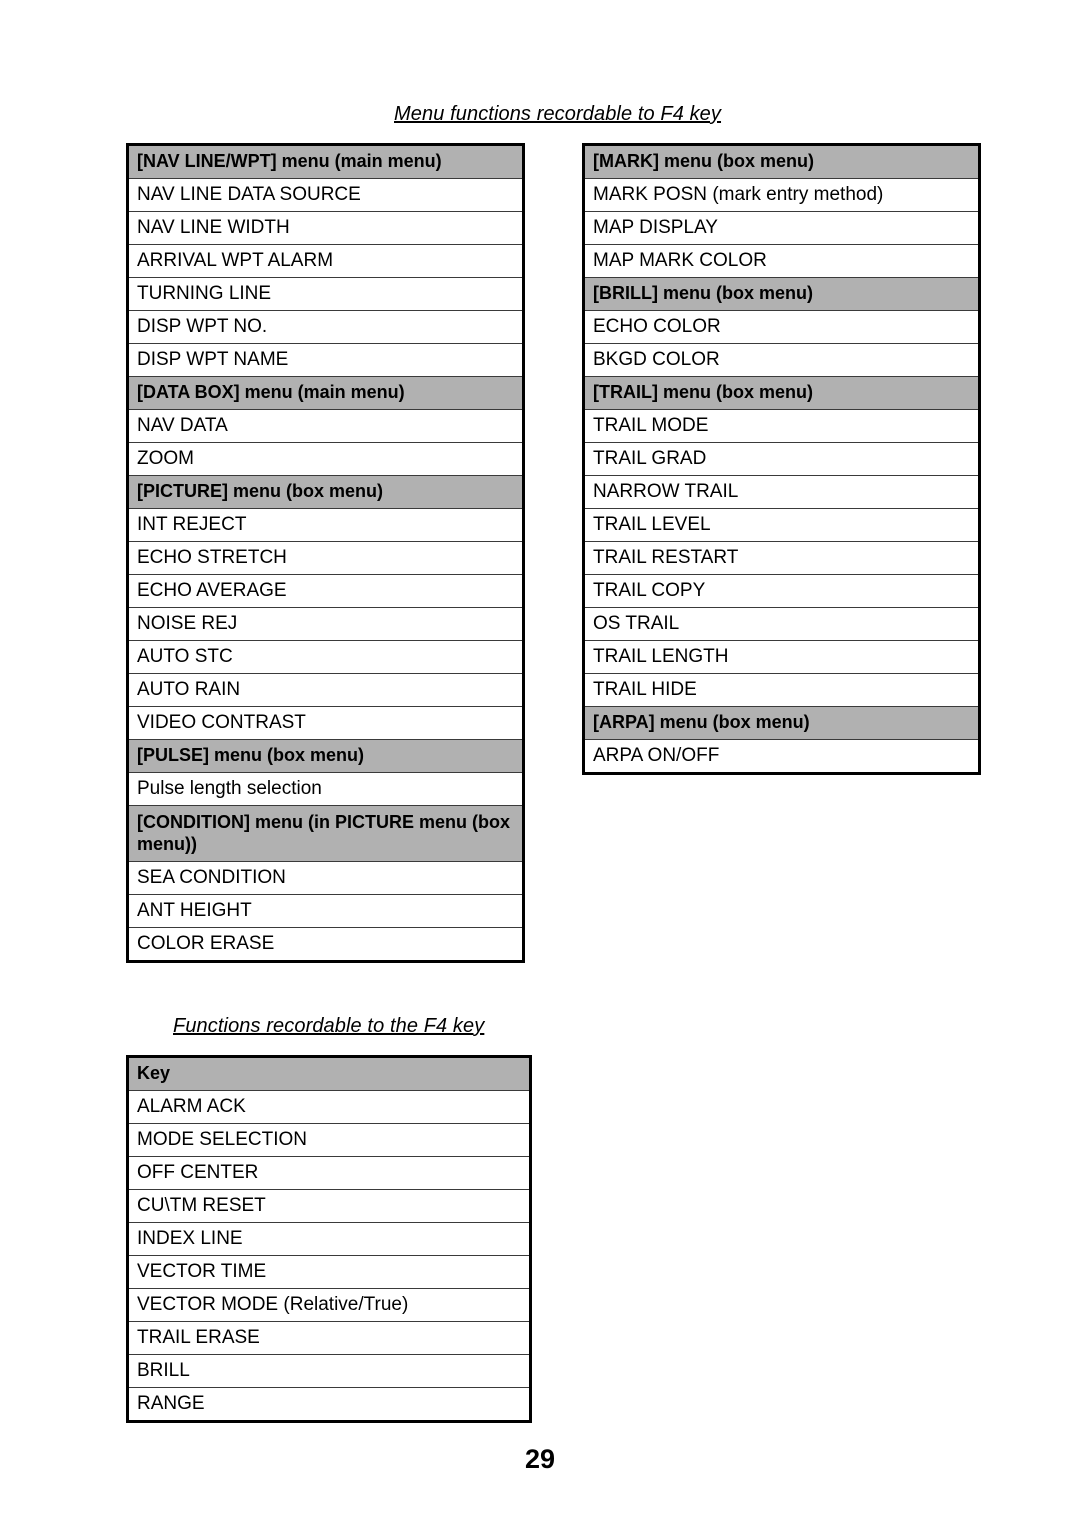  I want to click on key-label: Key, so click(154, 1073).